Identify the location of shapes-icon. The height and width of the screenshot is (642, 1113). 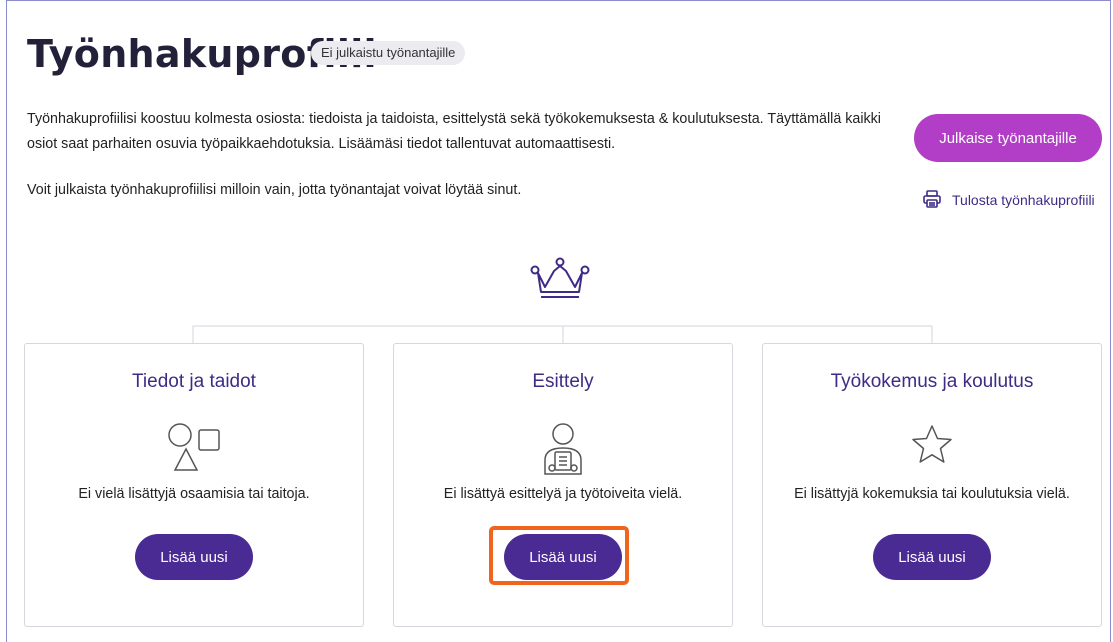
(194, 447).